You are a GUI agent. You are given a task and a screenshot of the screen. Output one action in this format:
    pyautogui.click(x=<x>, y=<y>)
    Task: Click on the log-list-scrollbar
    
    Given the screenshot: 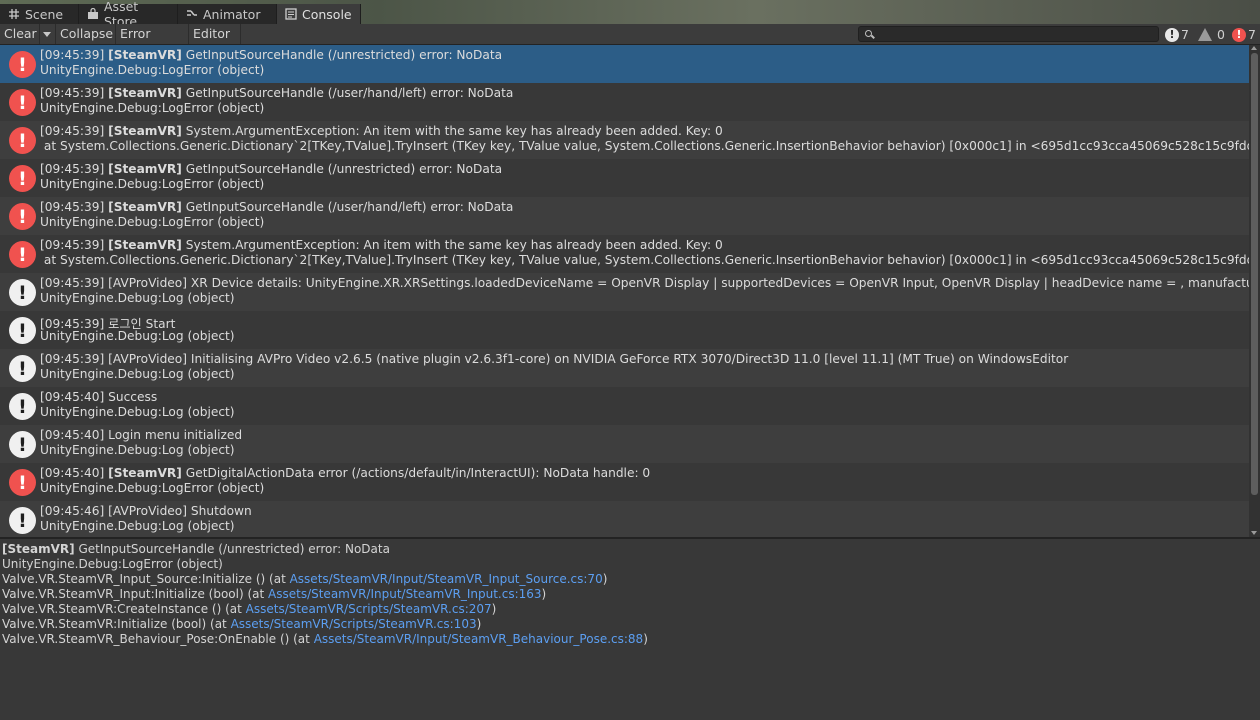 What is the action you would take?
    pyautogui.click(x=1254, y=291)
    